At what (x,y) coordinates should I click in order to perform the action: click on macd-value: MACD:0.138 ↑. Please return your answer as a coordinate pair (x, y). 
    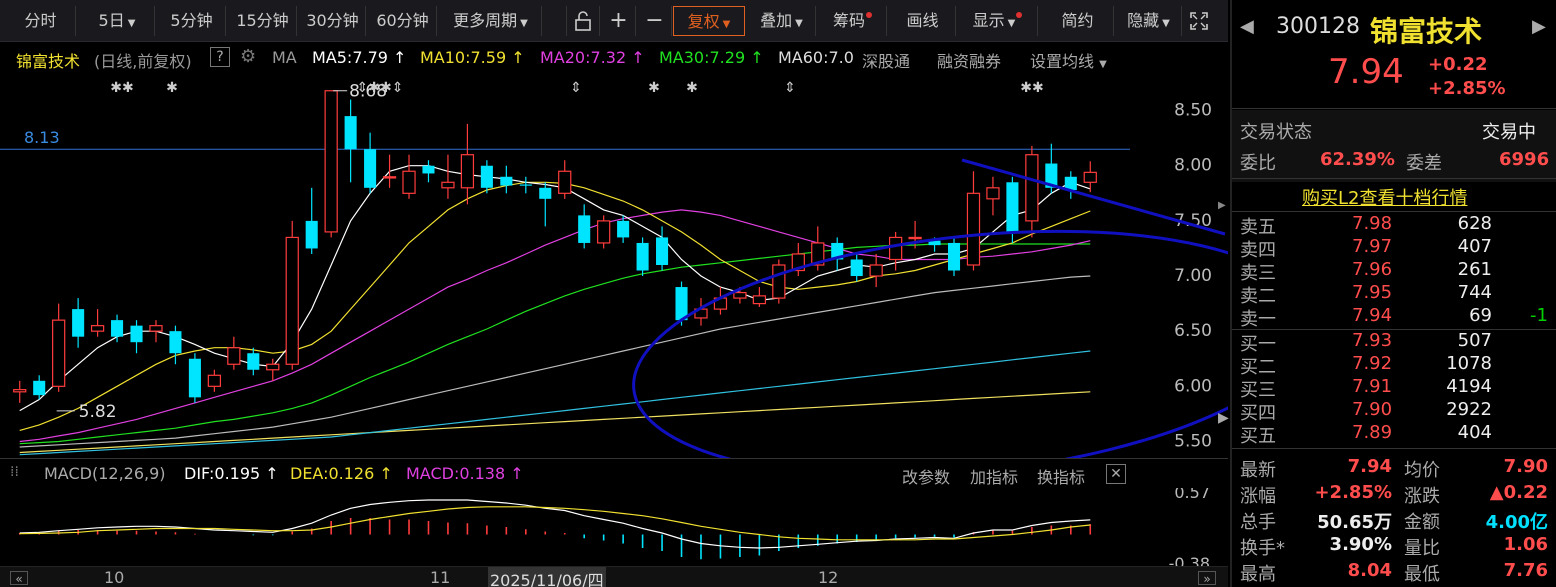
    Looking at the image, I should click on (465, 473).